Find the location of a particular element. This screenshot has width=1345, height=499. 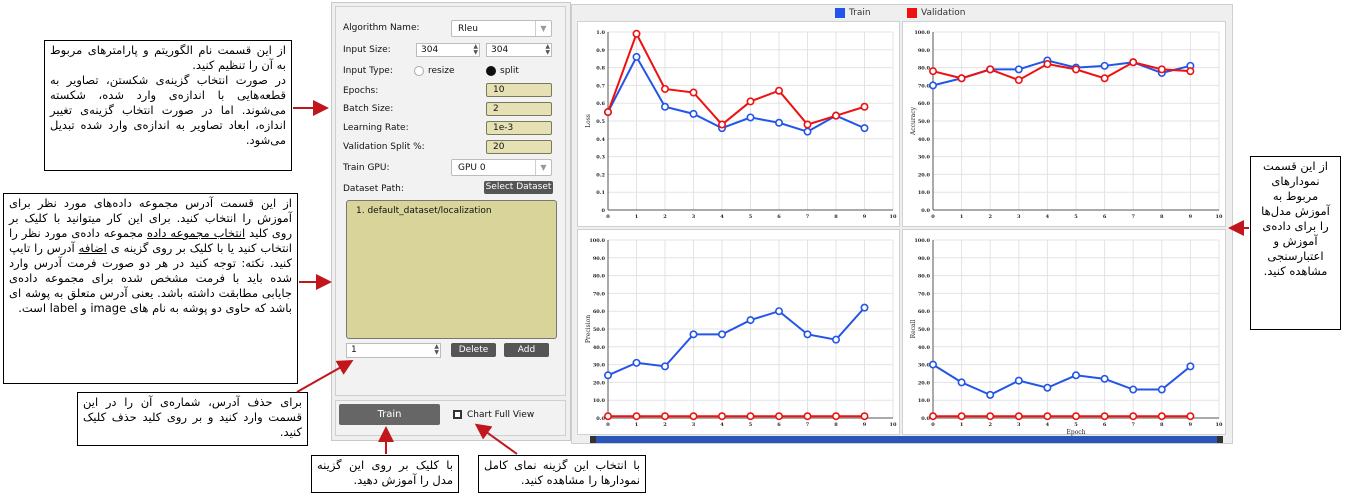

y-tick-label: 0.4 is located at coordinates (600, 140).